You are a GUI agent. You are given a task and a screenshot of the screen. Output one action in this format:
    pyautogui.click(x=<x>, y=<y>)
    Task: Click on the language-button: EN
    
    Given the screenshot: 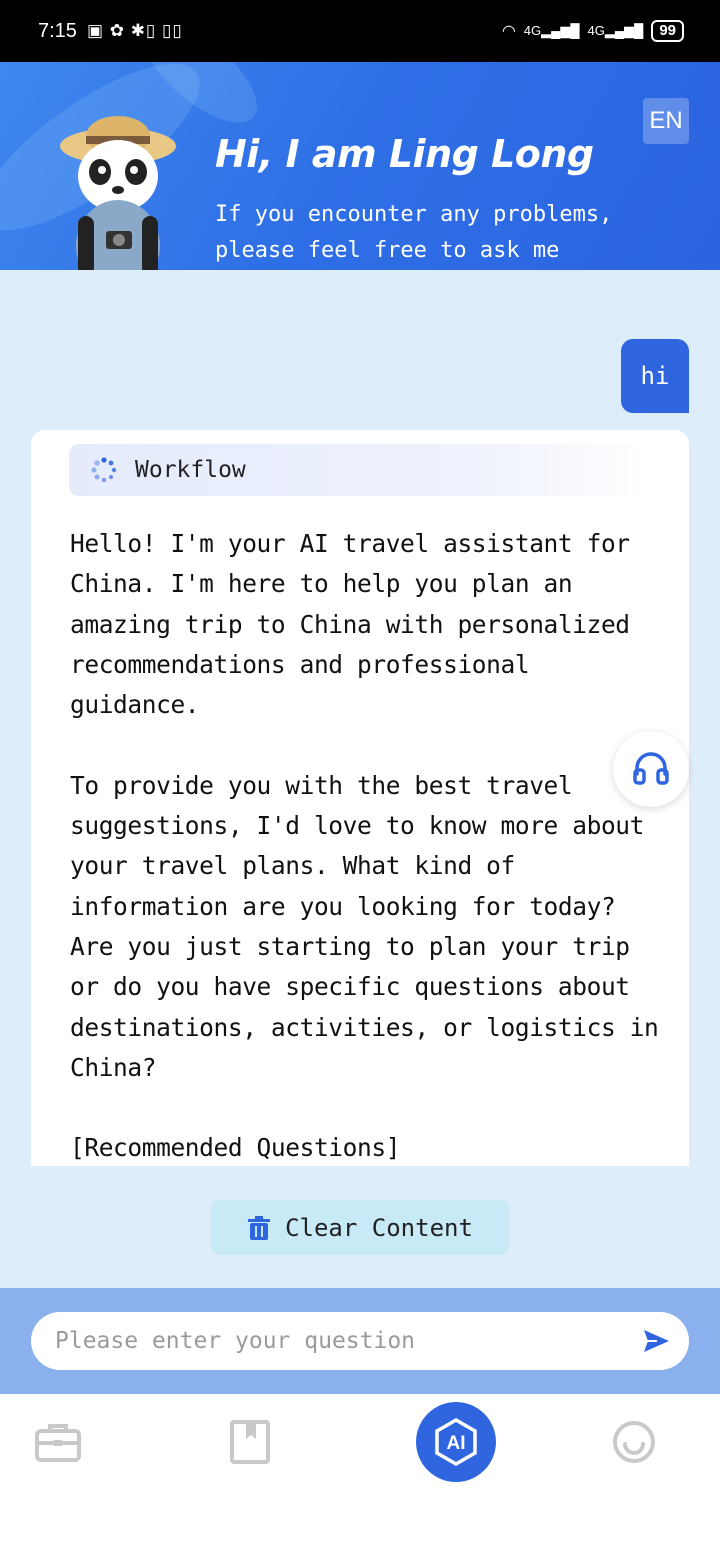 What is the action you would take?
    pyautogui.click(x=666, y=121)
    